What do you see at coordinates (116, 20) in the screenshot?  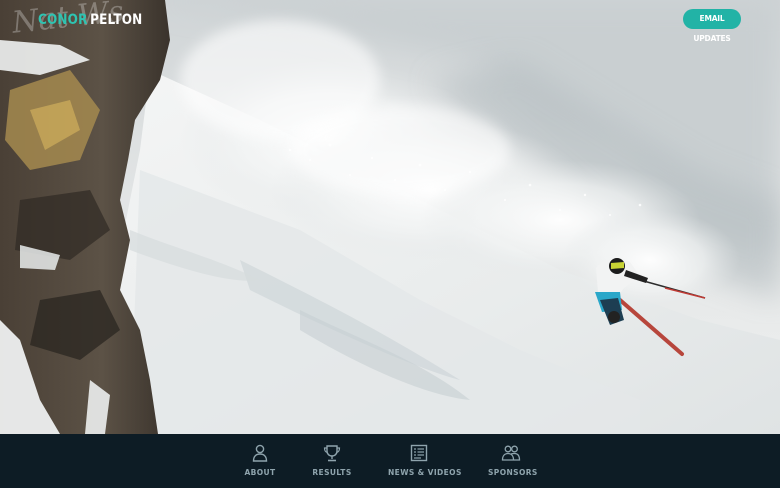 I see `brand-last-name: PELTON` at bounding box center [116, 20].